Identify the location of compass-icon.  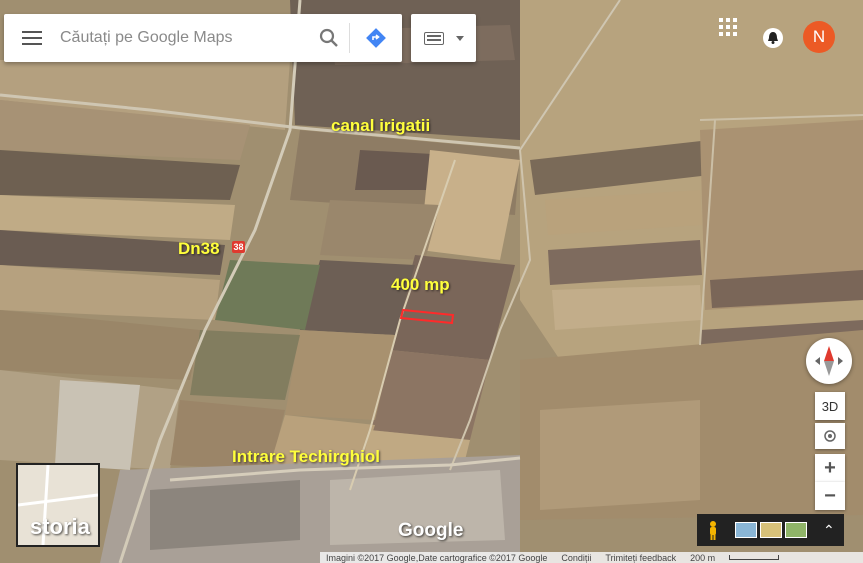
(829, 361).